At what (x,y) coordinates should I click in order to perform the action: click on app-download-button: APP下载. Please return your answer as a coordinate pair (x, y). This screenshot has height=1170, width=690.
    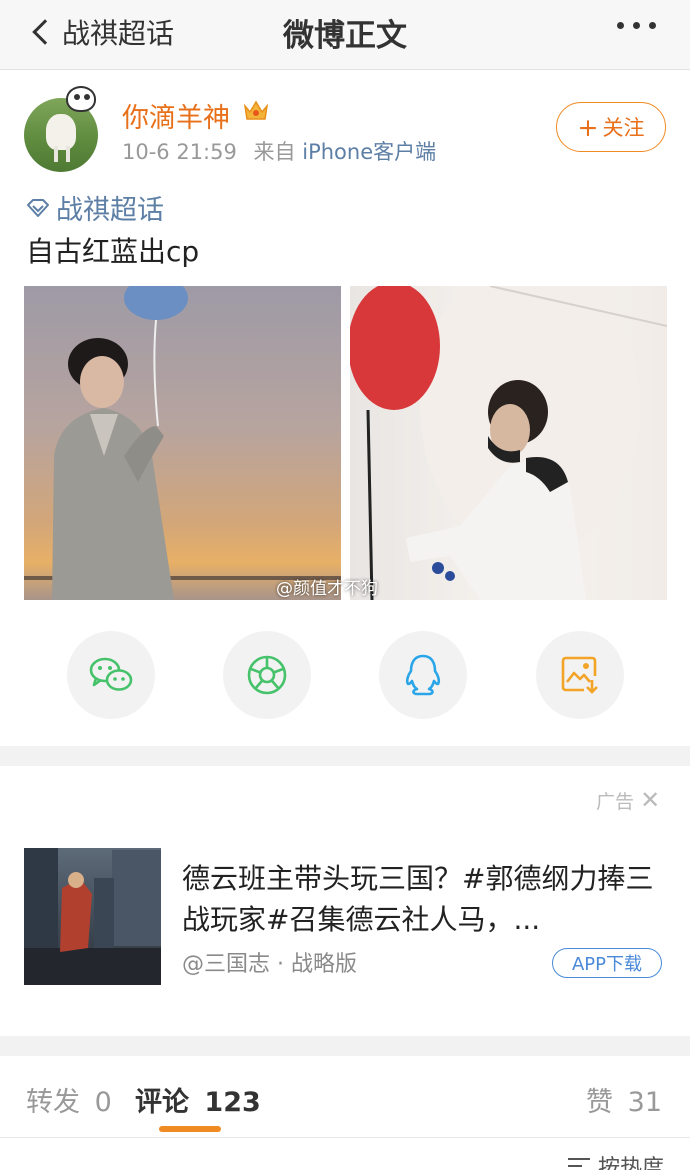
    Looking at the image, I should click on (607, 963).